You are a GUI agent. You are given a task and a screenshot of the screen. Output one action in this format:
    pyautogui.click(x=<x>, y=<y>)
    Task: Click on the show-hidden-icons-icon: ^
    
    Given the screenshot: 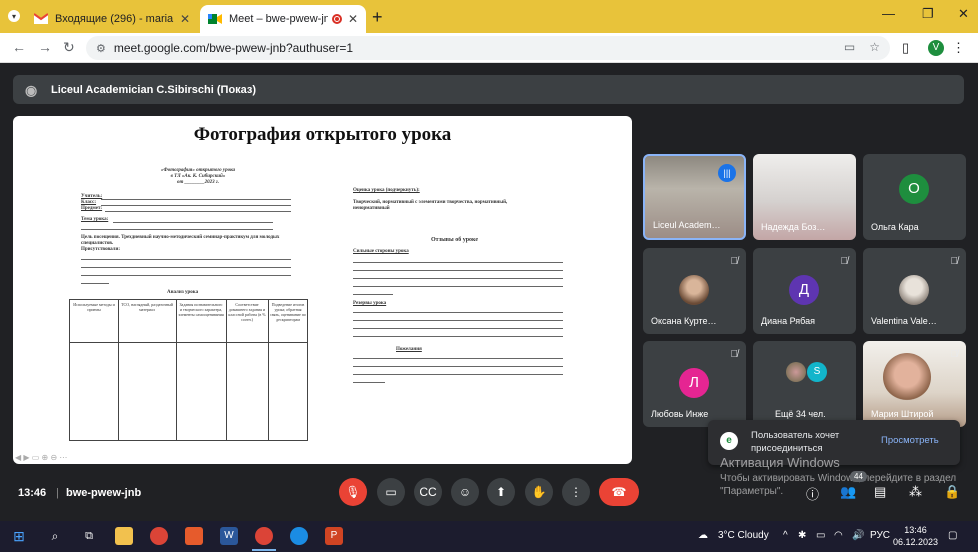 What is the action you would take?
    pyautogui.click(x=785, y=535)
    